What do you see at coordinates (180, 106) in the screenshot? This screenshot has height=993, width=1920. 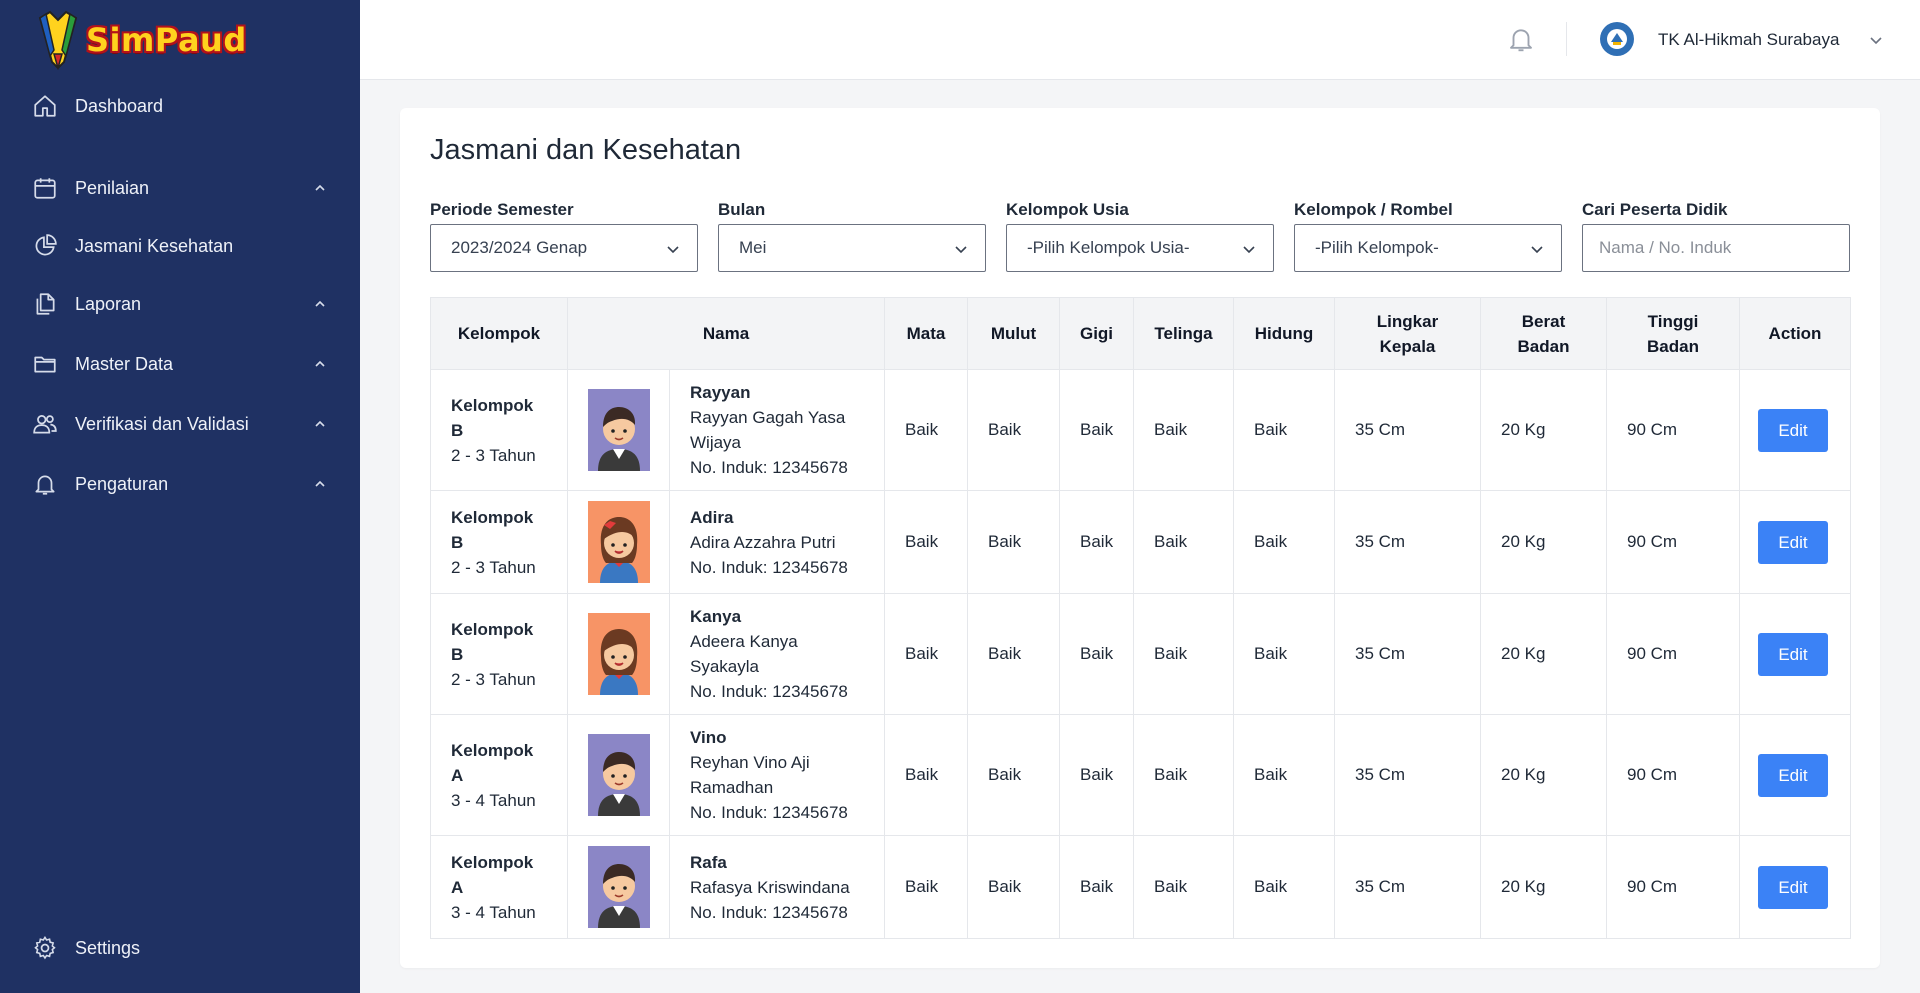 I see `sidebar-item-dashboard: Dashboard` at bounding box center [180, 106].